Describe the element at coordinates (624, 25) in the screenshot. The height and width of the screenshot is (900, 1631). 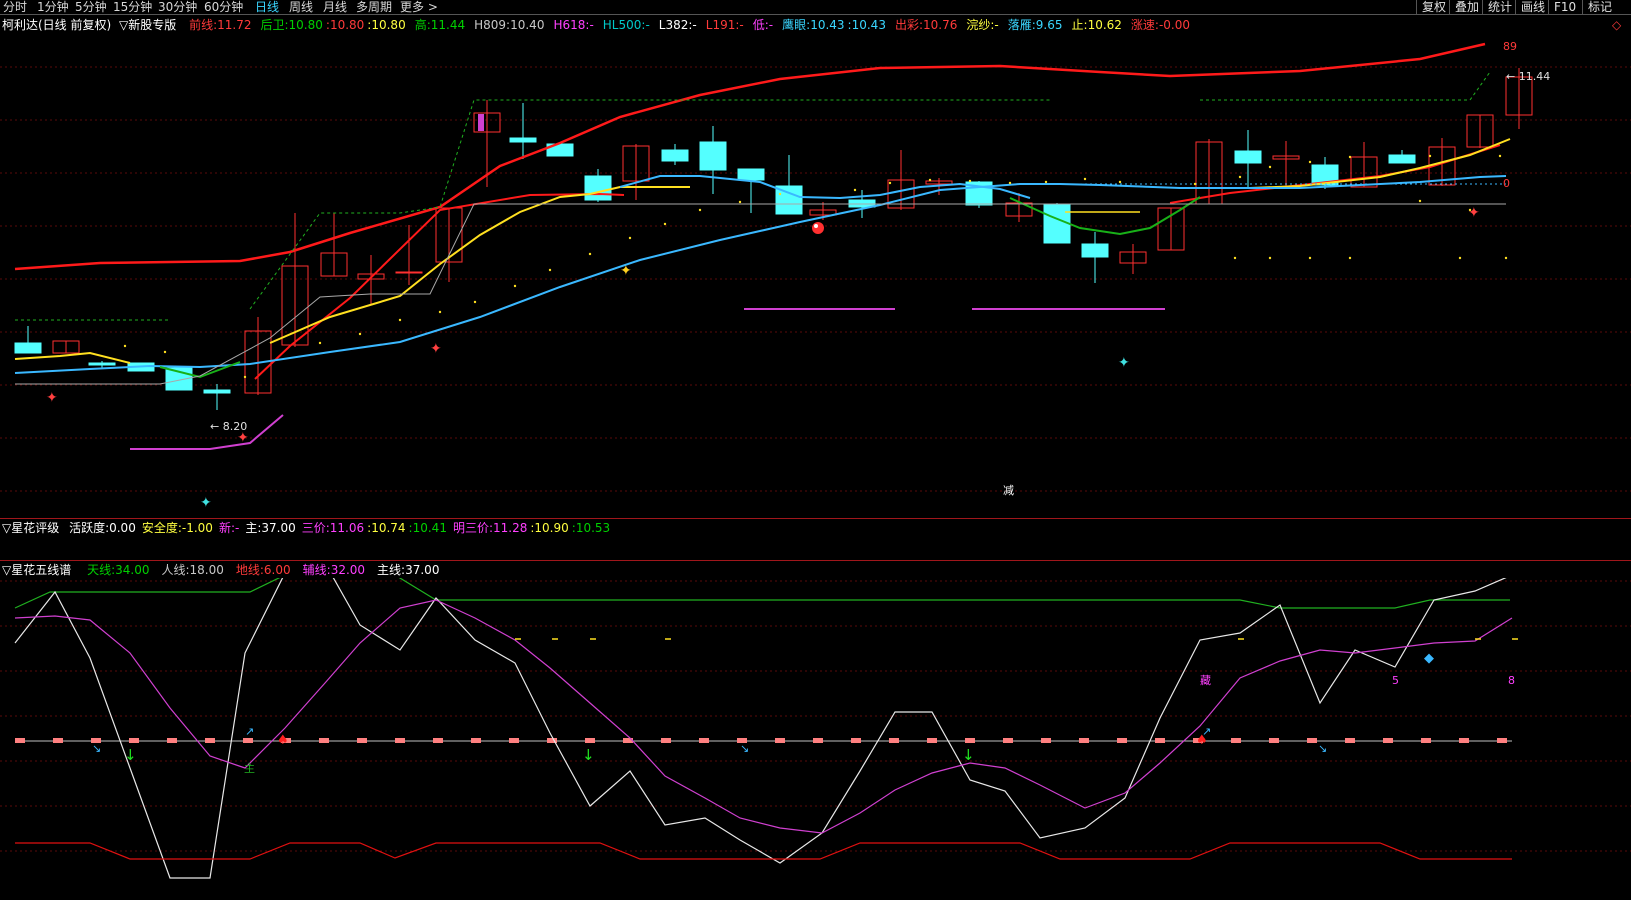
I see `main-field-label: HL500:` at that location.